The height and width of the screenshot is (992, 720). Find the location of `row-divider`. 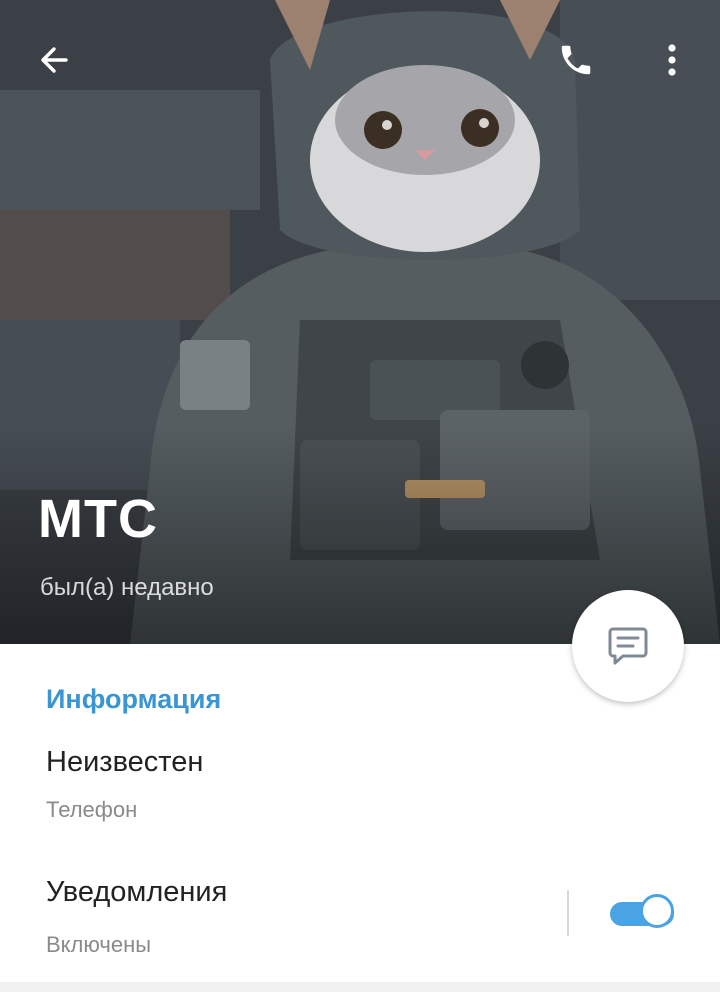

row-divider is located at coordinates (568, 913).